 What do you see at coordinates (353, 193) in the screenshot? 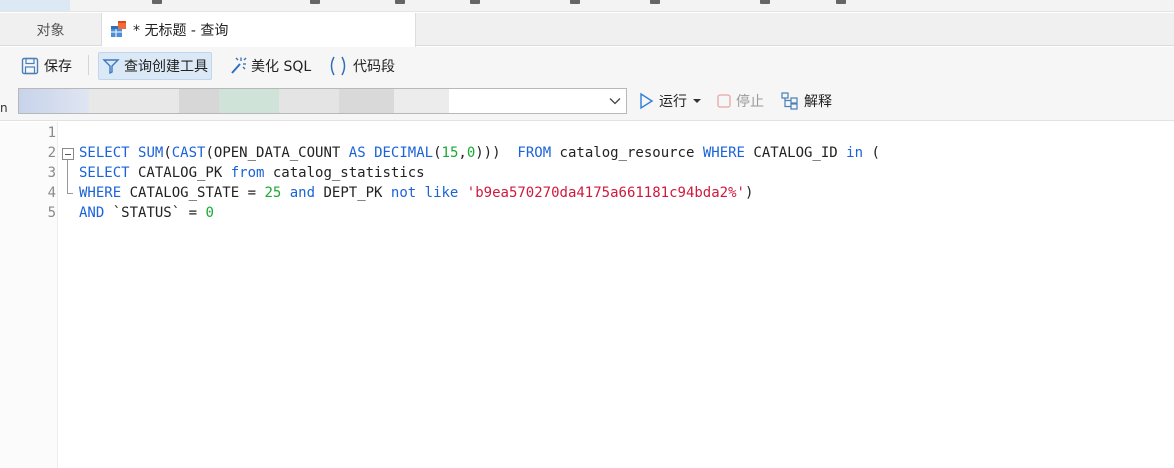
I see `code-token: DEPT_PK` at bounding box center [353, 193].